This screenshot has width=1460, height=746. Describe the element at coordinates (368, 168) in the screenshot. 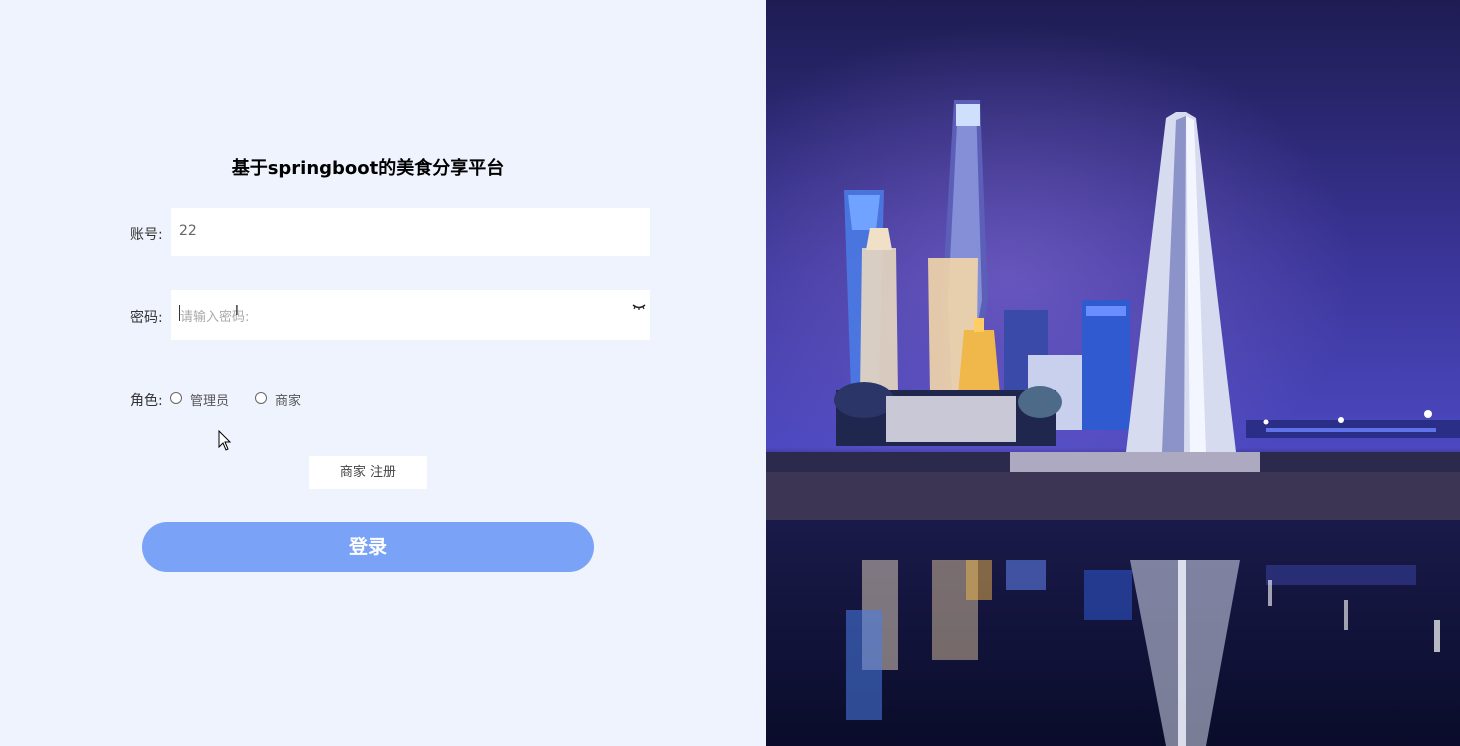

I see `page-title: 基于springboot的美食分享平台` at that location.